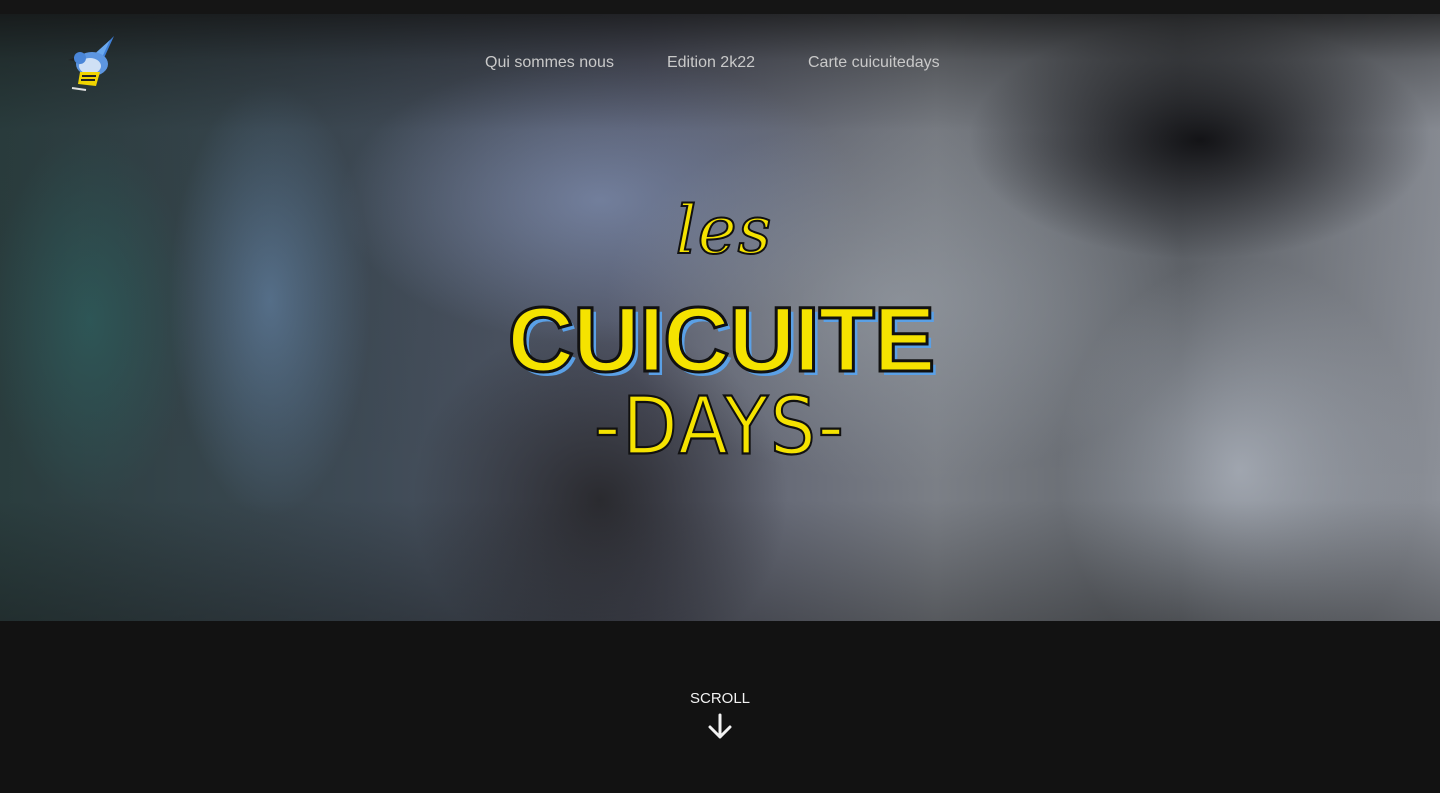  I want to click on bird-logo-icon, so click(92, 63).